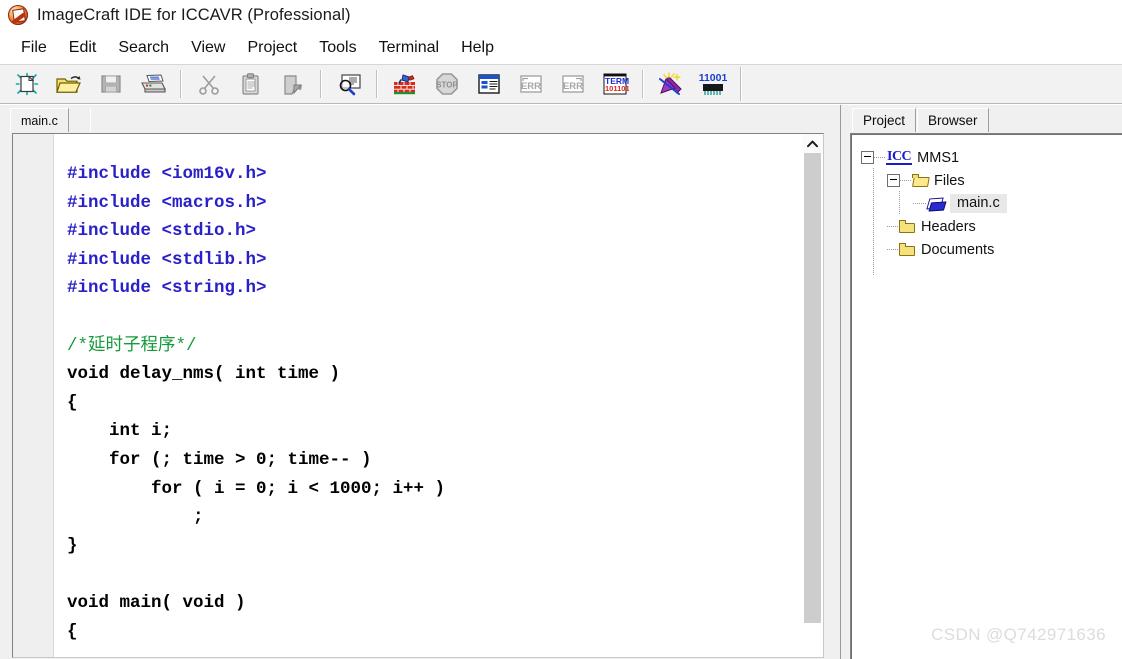 Image resolution: width=1122 pixels, height=659 pixels. I want to click on project-settings-button, so click(489, 84).